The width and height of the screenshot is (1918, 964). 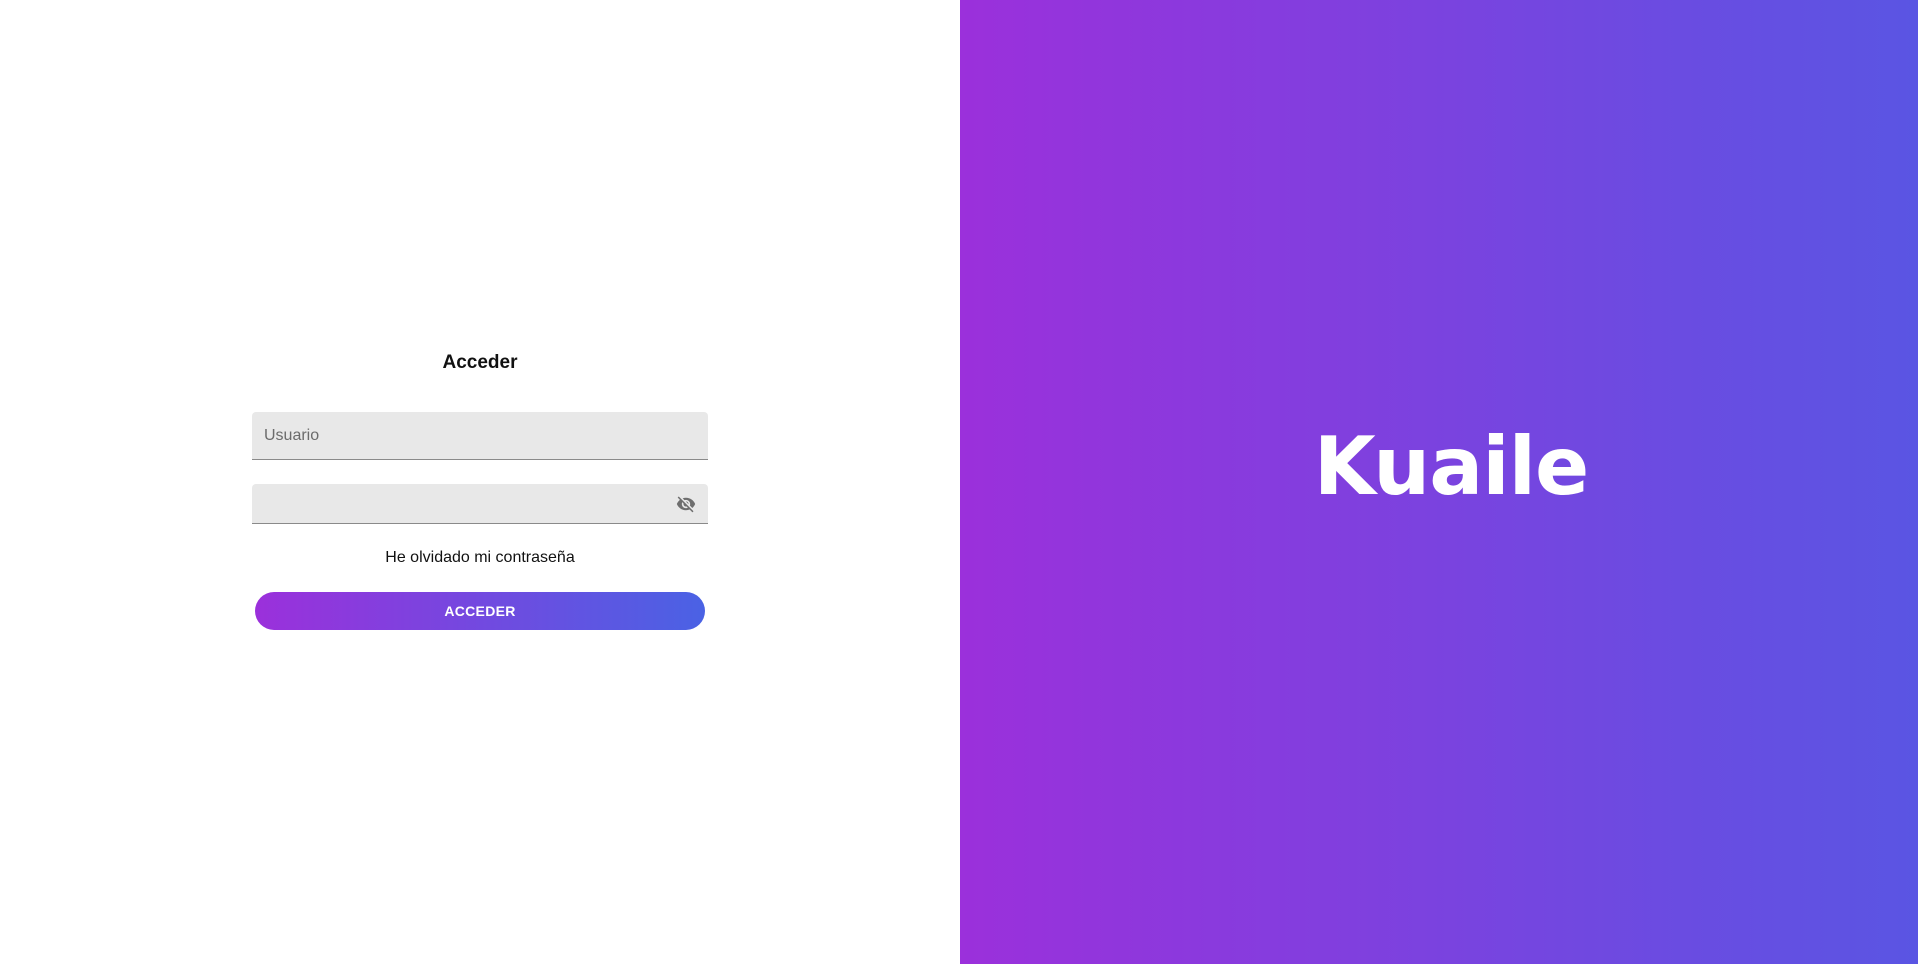 I want to click on password-field-container, so click(x=480, y=504).